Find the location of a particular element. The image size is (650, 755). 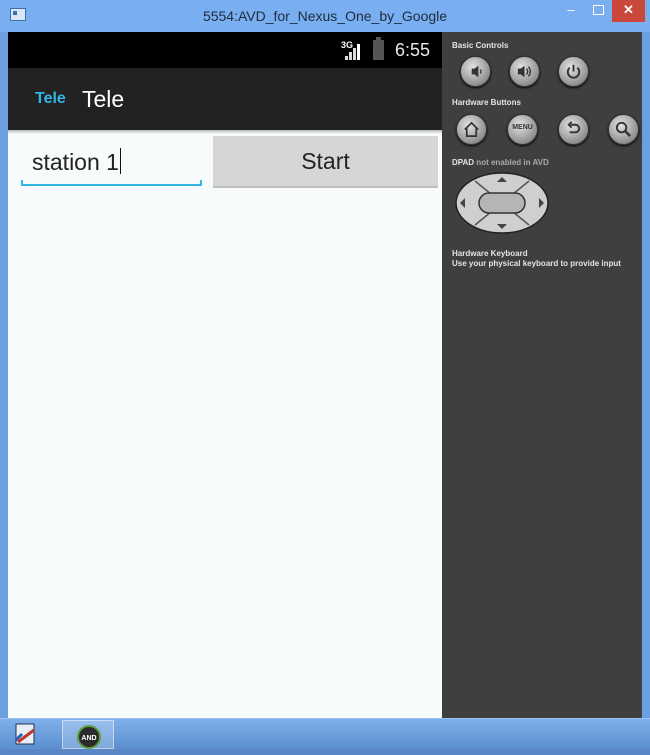

start-button: Start is located at coordinates (325, 162).